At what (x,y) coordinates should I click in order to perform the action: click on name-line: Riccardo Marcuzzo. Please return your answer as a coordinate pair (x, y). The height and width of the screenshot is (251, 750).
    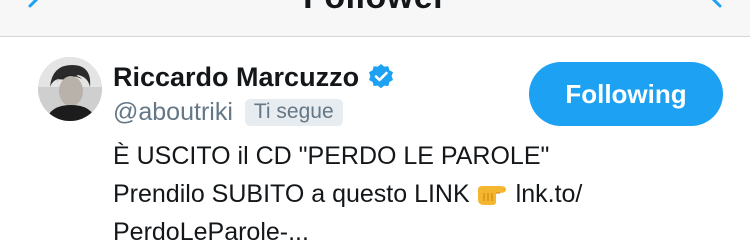
    Looking at the image, I should click on (254, 77).